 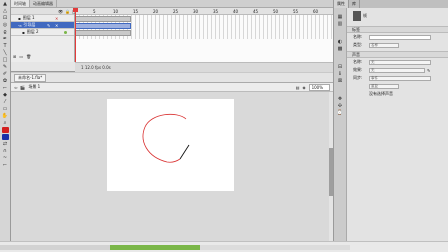 I want to click on transform-icon: ⊠, so click(x=340, y=81).